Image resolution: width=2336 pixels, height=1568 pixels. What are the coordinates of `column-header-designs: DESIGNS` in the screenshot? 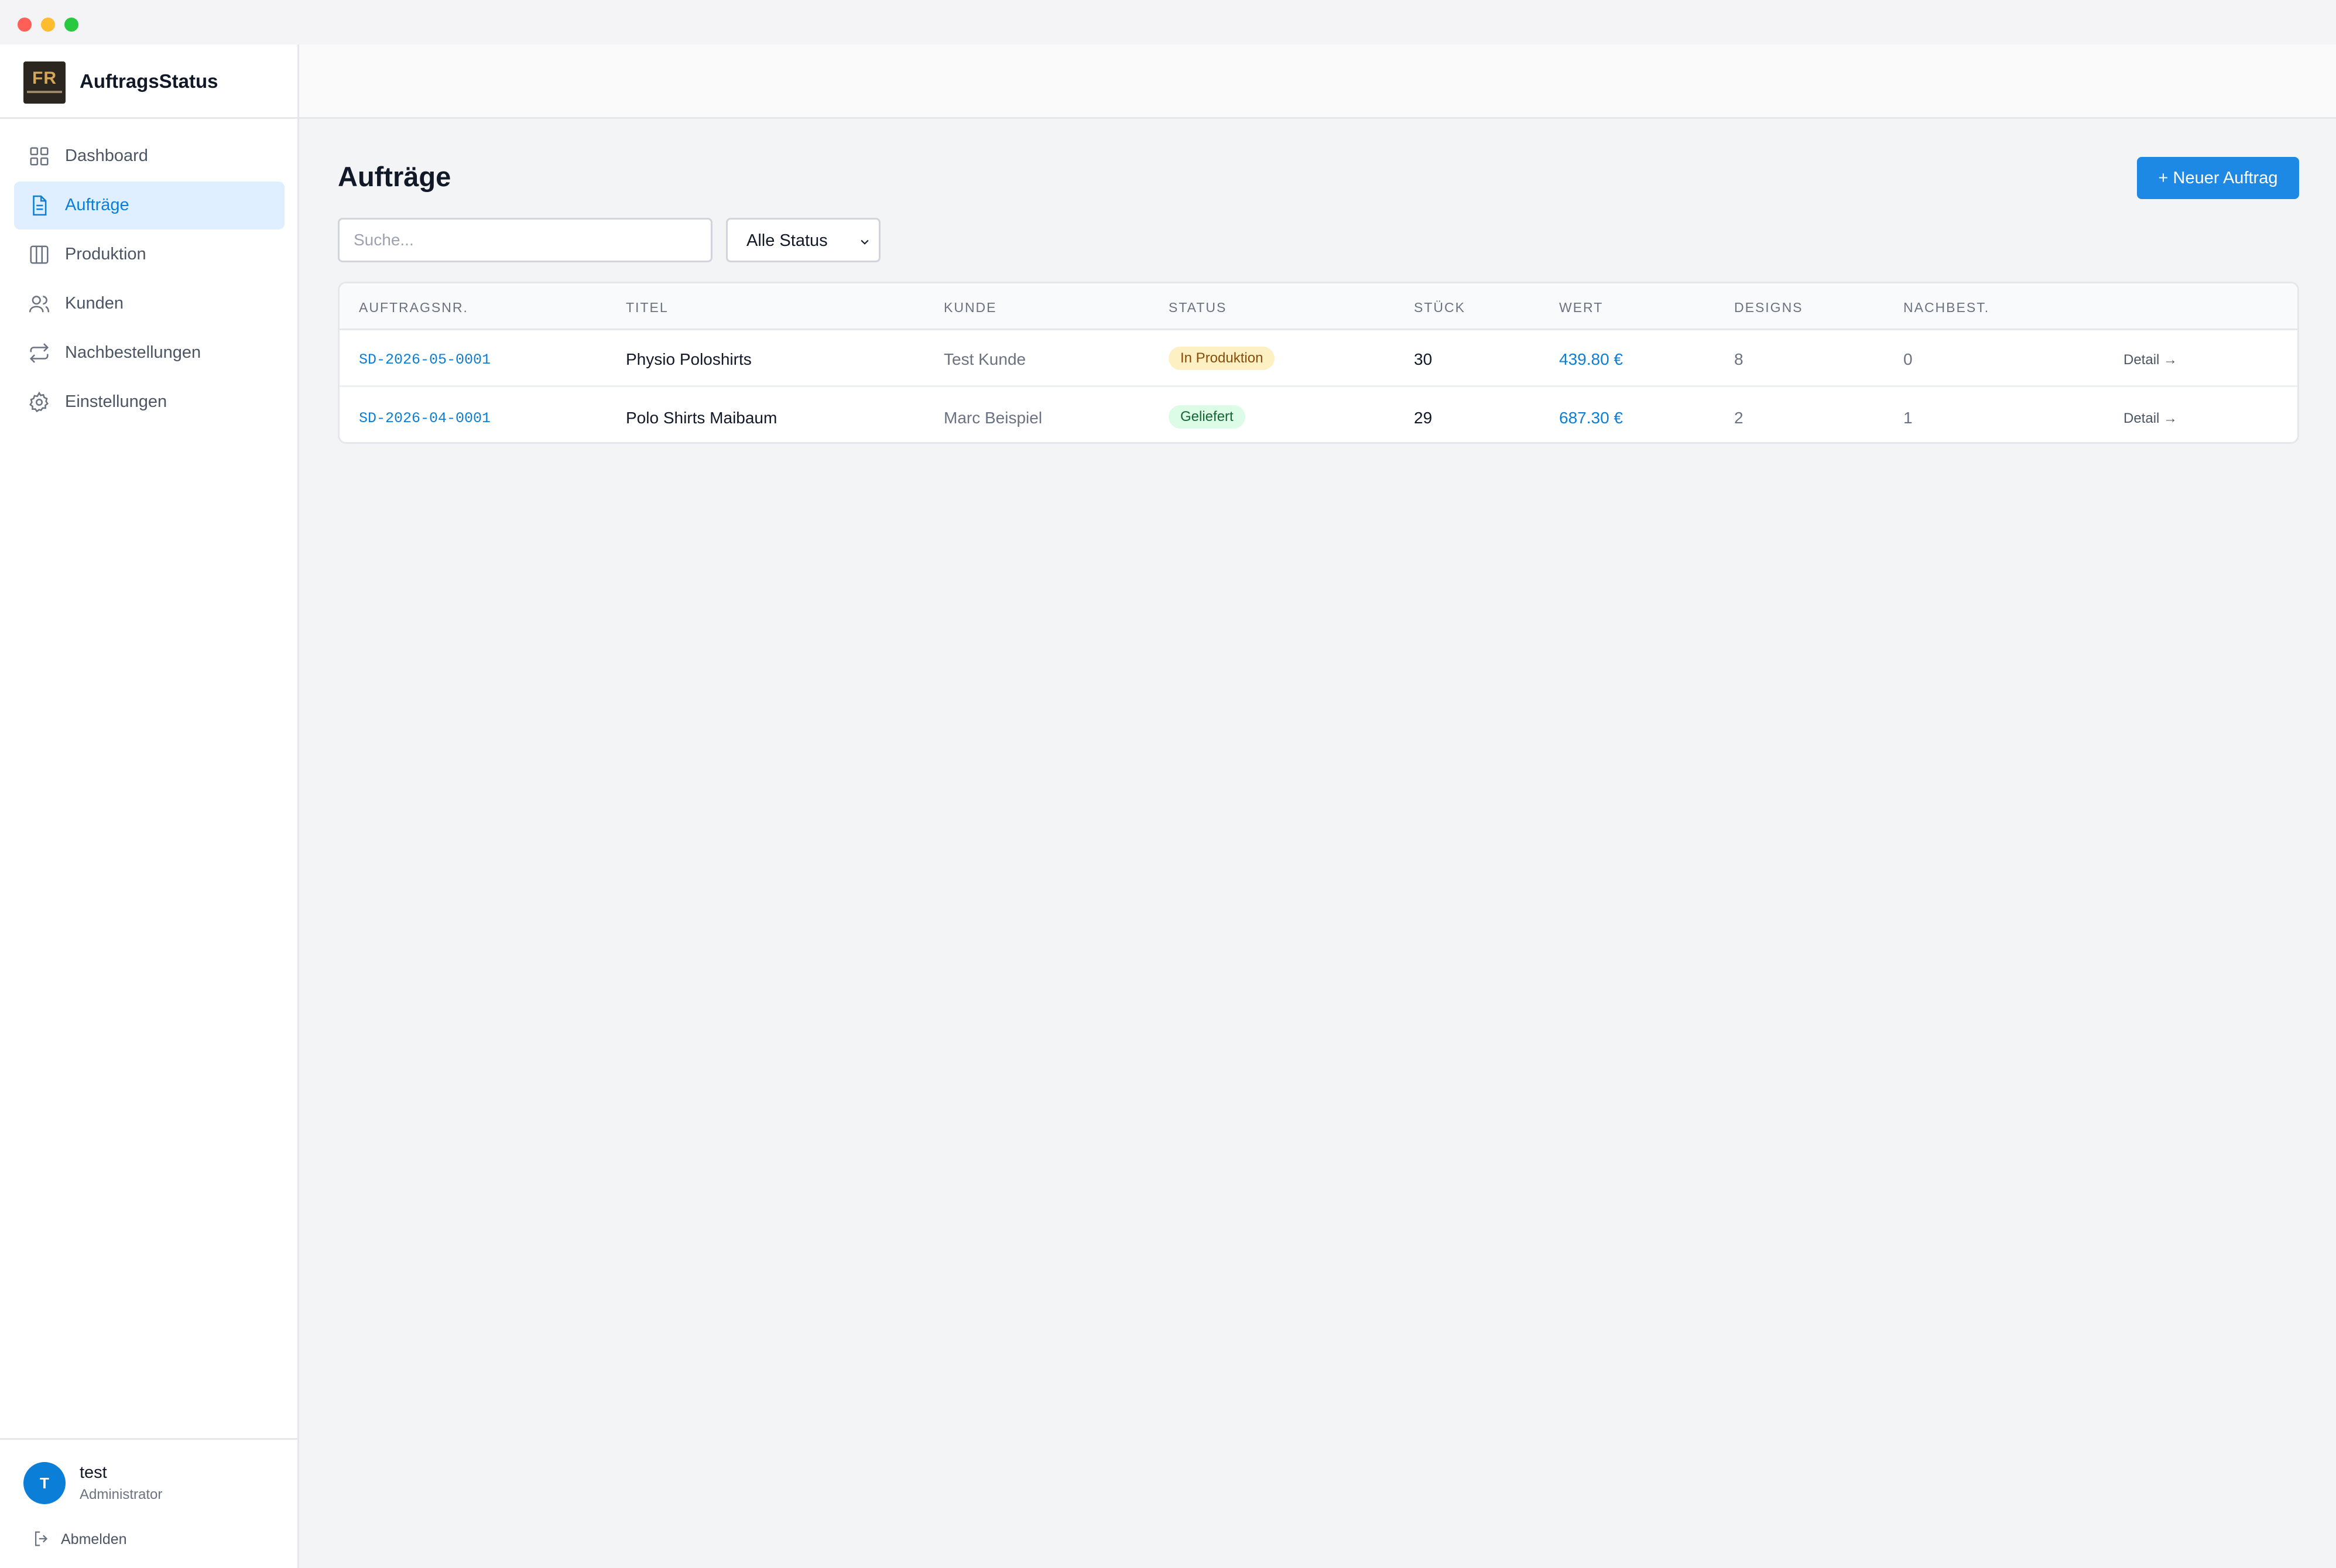 It's located at (1768, 308).